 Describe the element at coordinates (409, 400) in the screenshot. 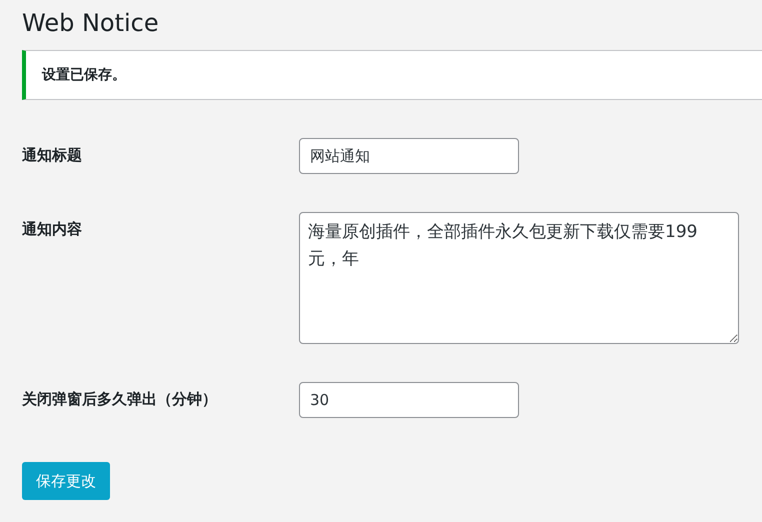

I see `input-field: 30` at that location.